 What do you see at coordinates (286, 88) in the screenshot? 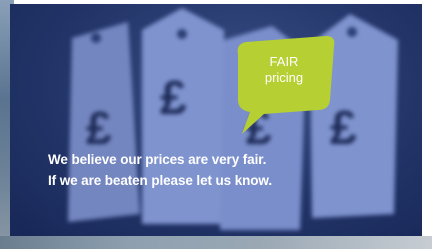
I see `fair-pricing-bubble: FAIR pricing` at bounding box center [286, 88].